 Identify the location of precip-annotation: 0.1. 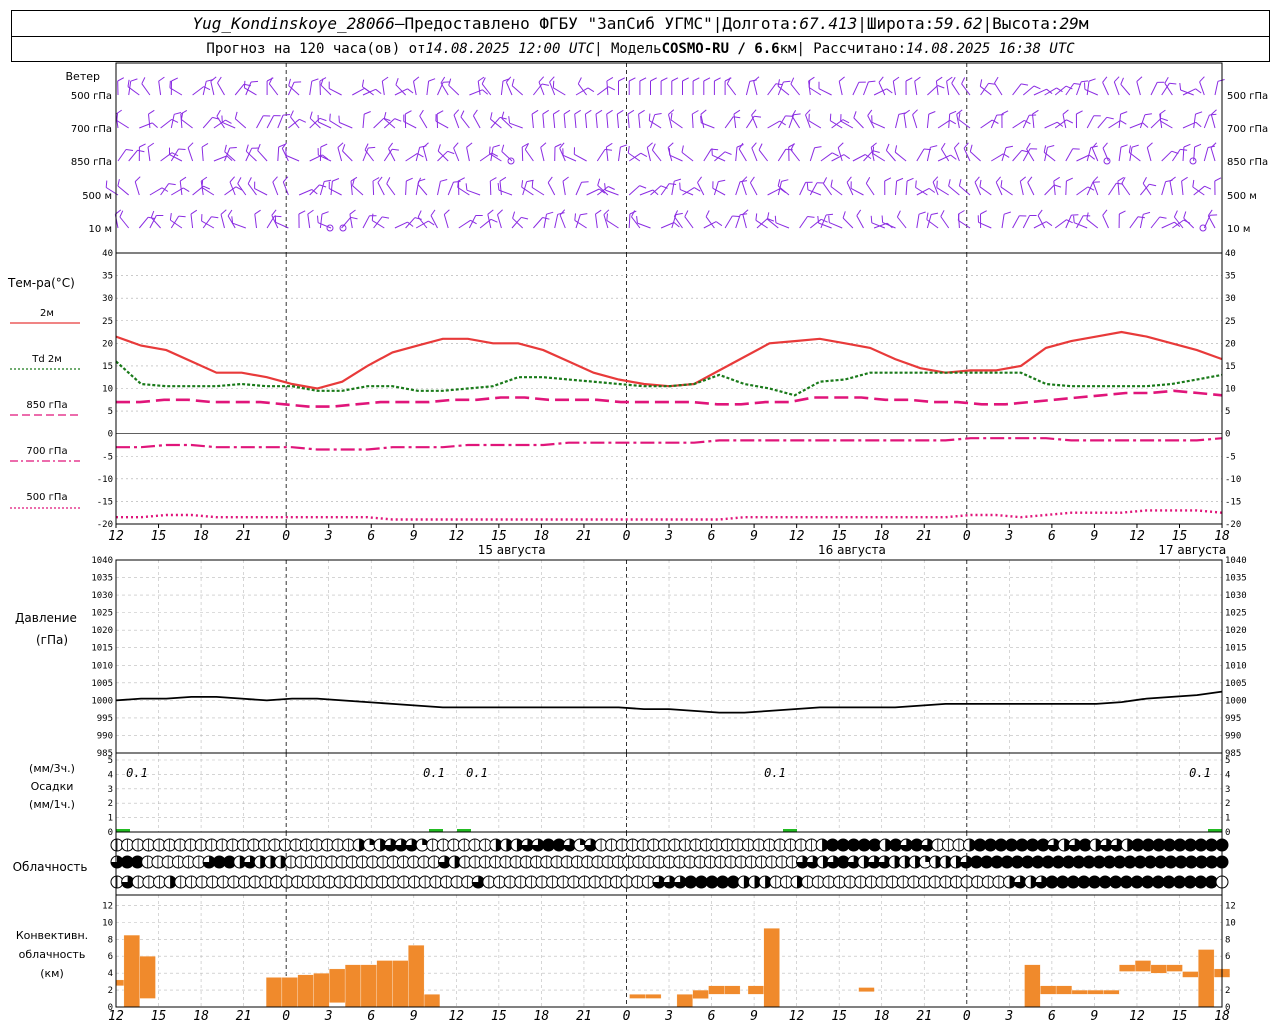
(434, 773).